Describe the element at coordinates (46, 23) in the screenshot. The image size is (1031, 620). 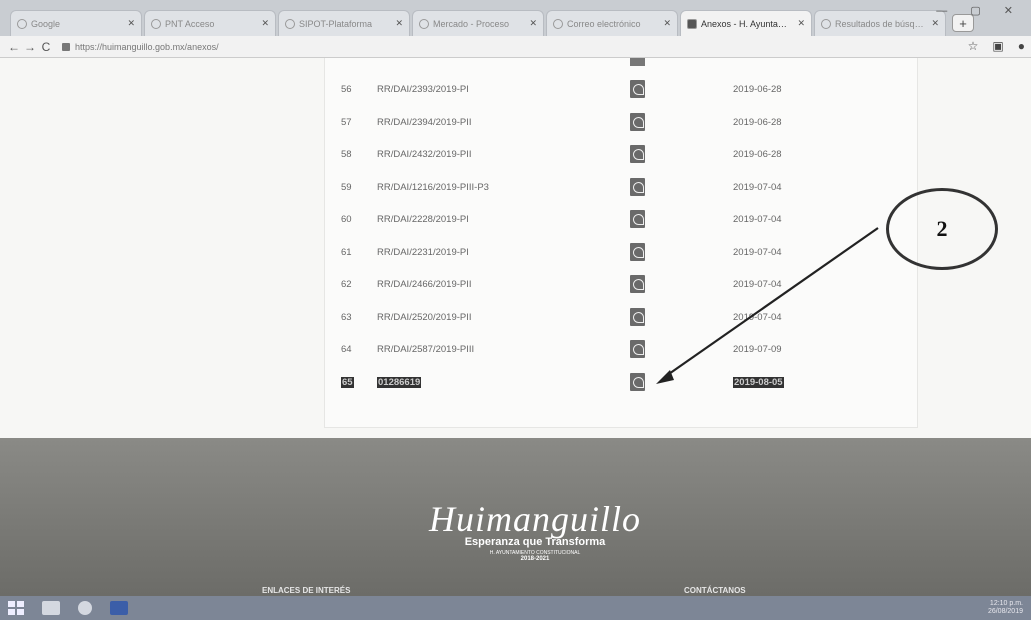
I see `tab-label: Google` at that location.